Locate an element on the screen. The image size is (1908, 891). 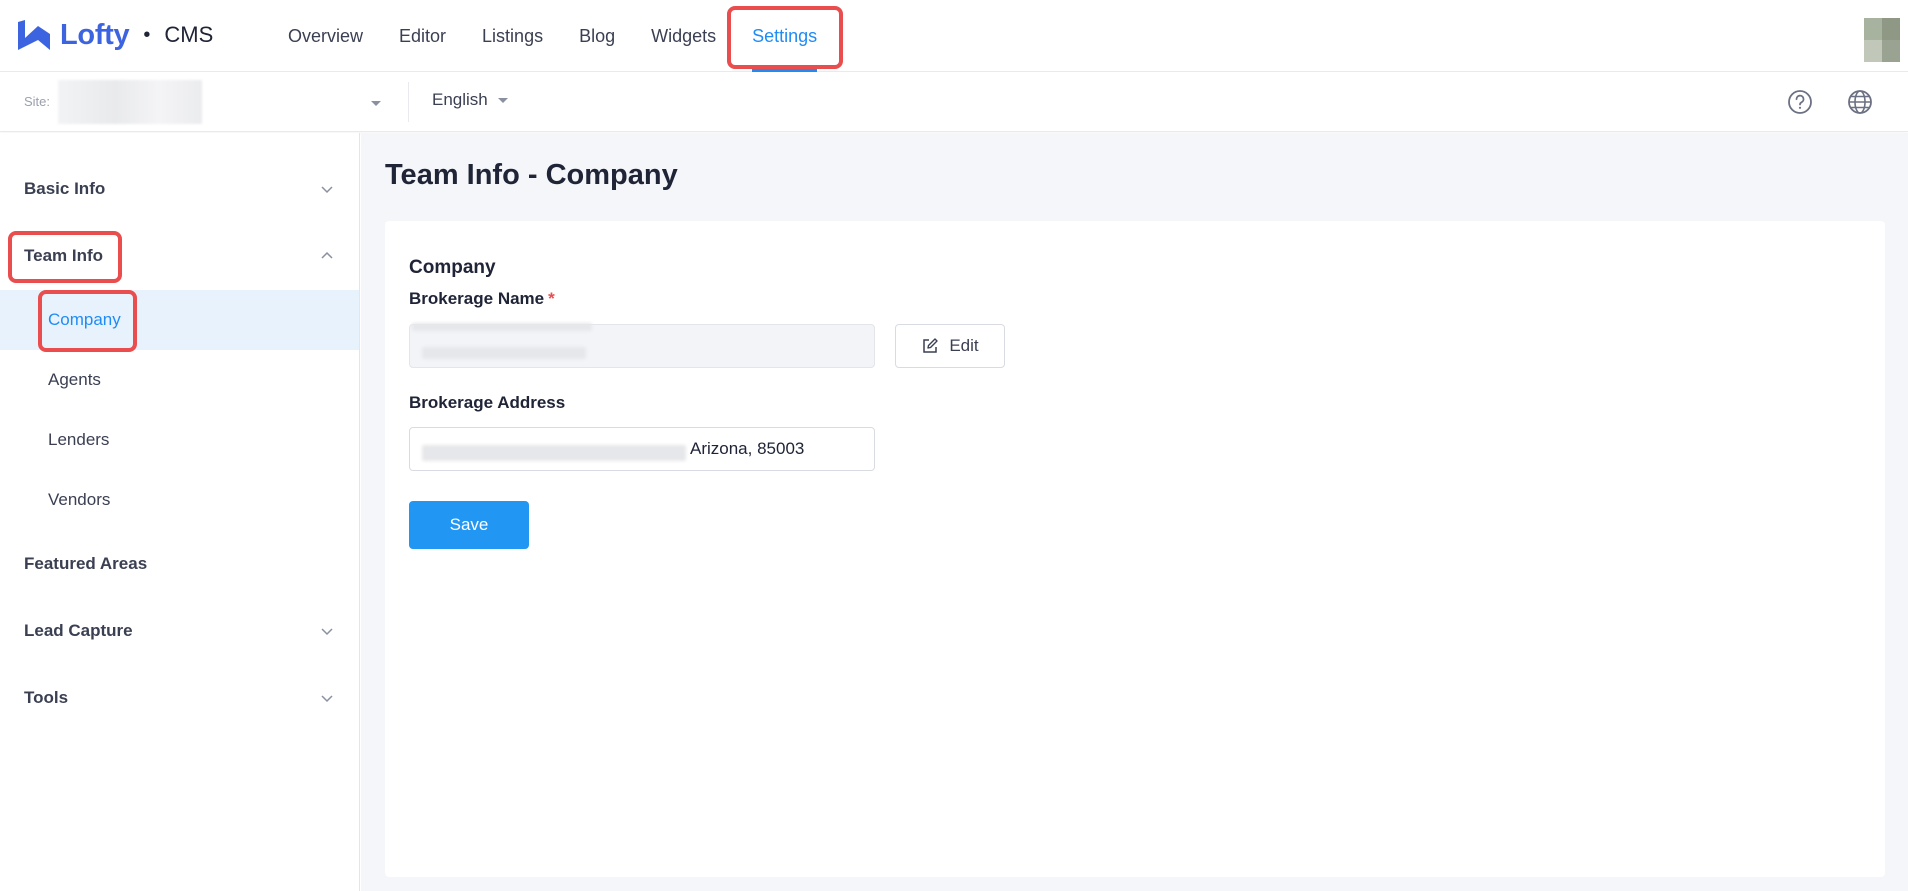
page-title: Team Info - Company is located at coordinates (531, 175).